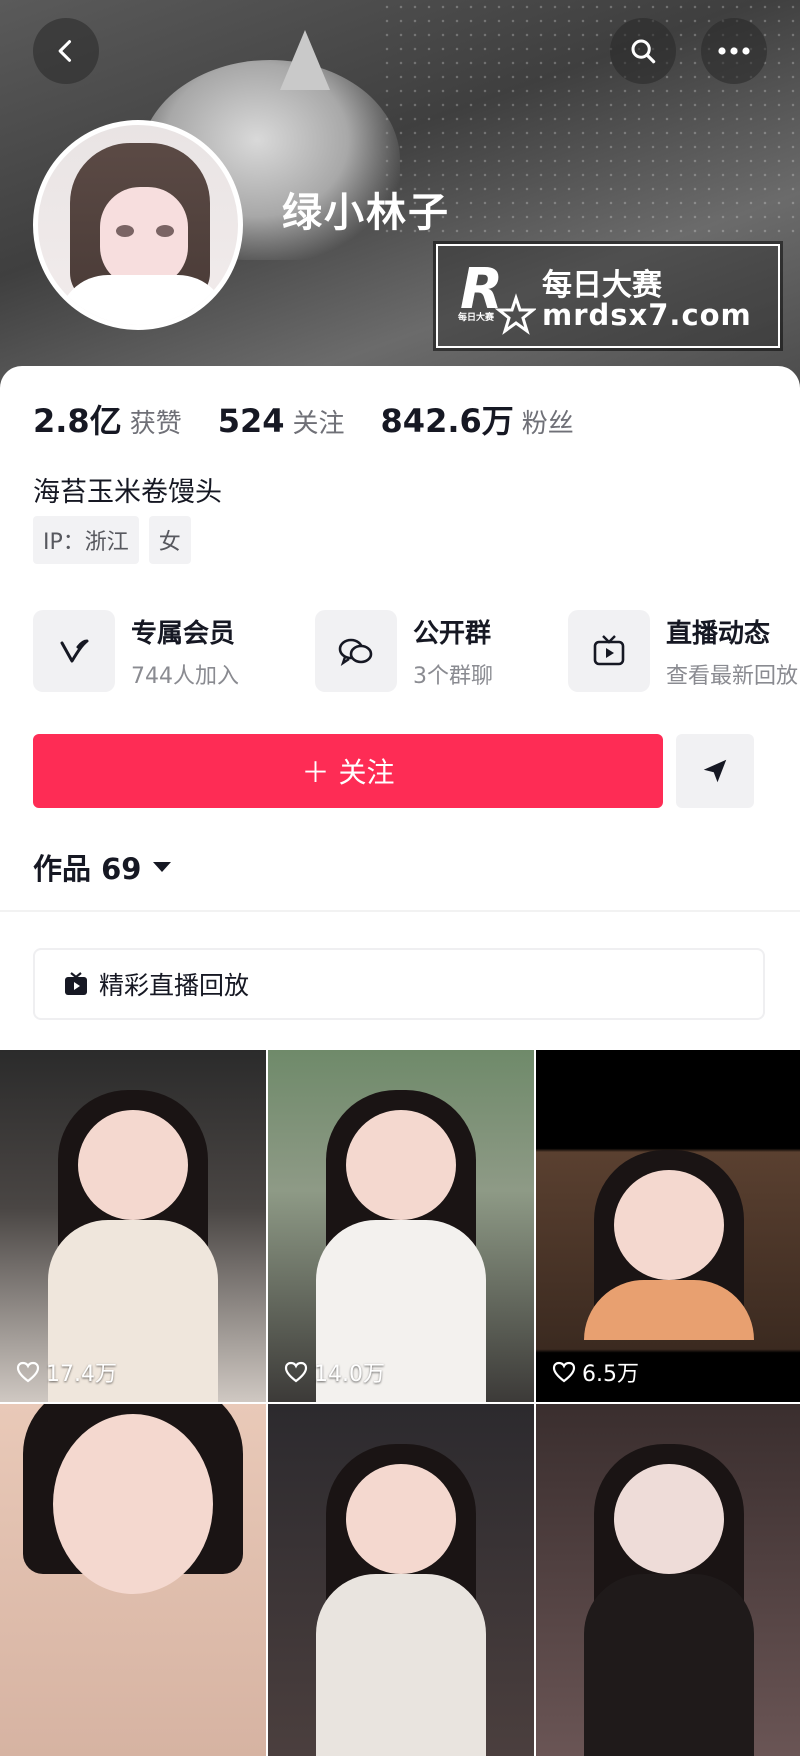  I want to click on gender-tag: 女, so click(169, 540).